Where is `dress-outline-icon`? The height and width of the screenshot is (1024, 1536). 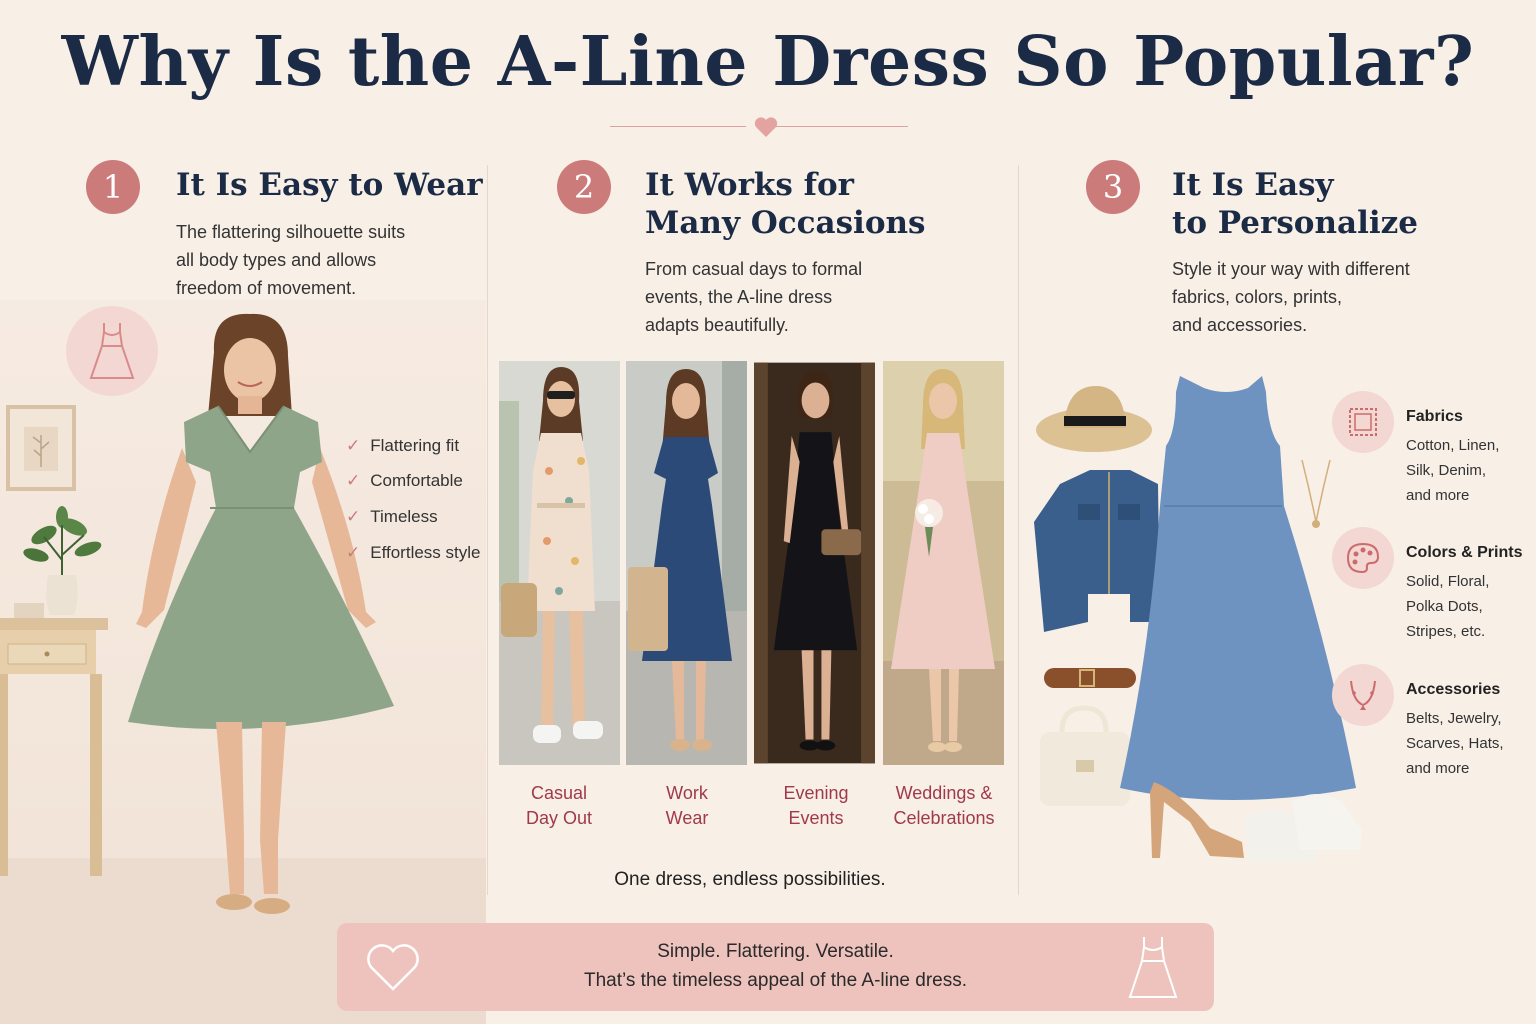 dress-outline-icon is located at coordinates (1153, 967).